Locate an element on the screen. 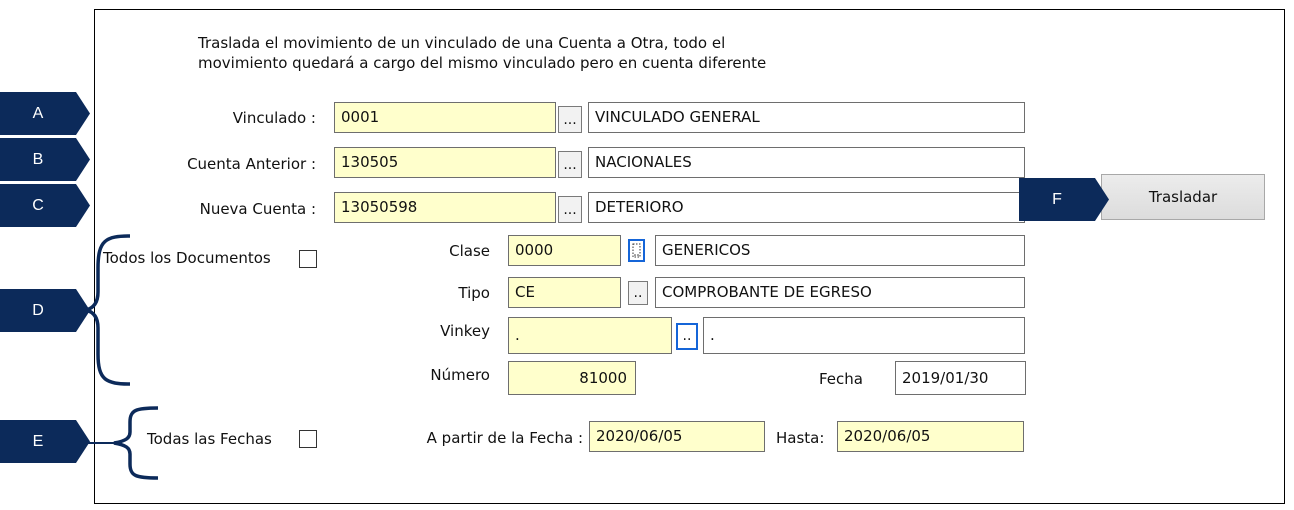 The height and width of the screenshot is (510, 1294). clase-label: Clase is located at coordinates (469, 251).